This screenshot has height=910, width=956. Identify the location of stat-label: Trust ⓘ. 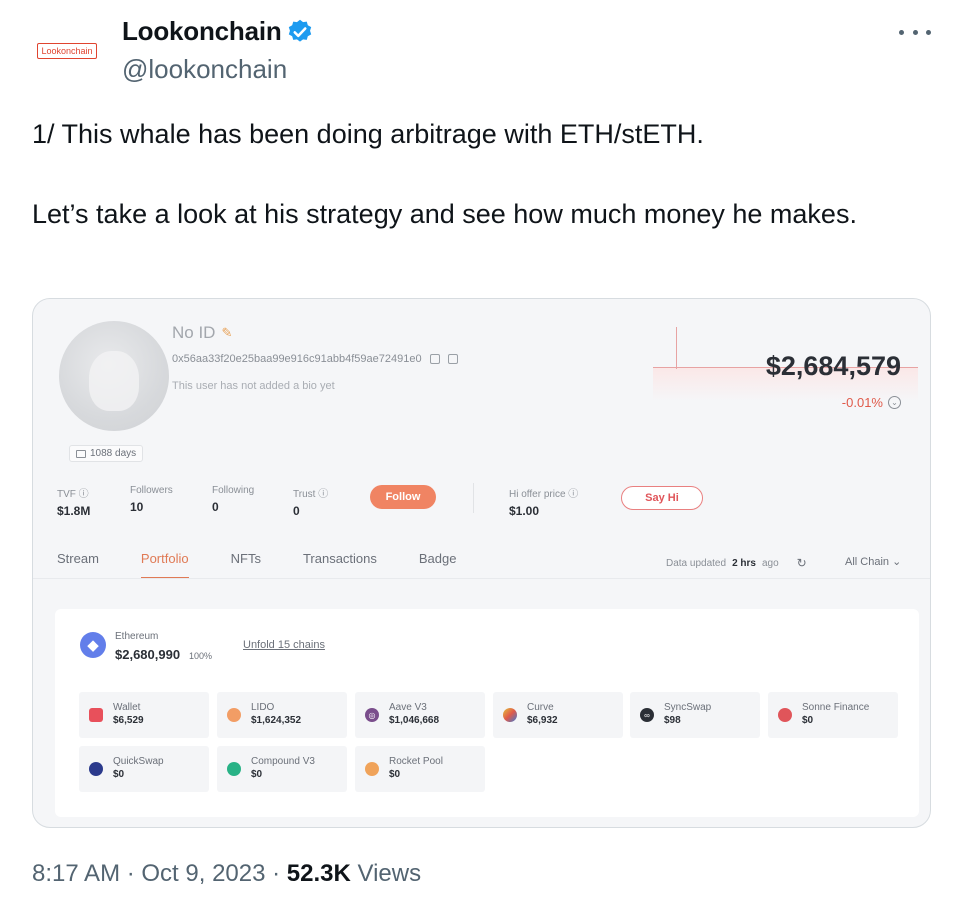
(311, 494).